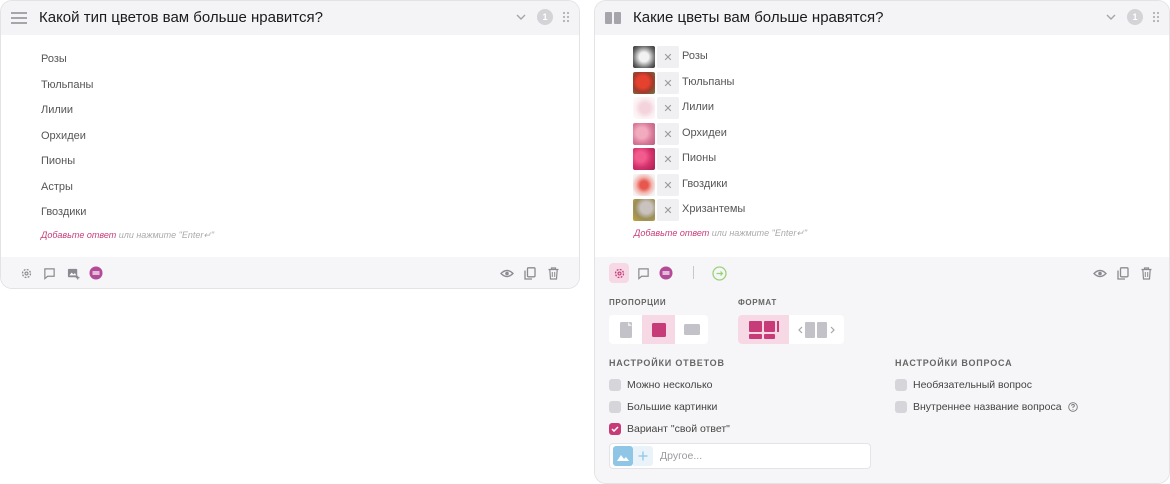 The width and height of the screenshot is (1170, 484). Describe the element at coordinates (57, 110) in the screenshot. I see `answer-option: Лилии` at that location.